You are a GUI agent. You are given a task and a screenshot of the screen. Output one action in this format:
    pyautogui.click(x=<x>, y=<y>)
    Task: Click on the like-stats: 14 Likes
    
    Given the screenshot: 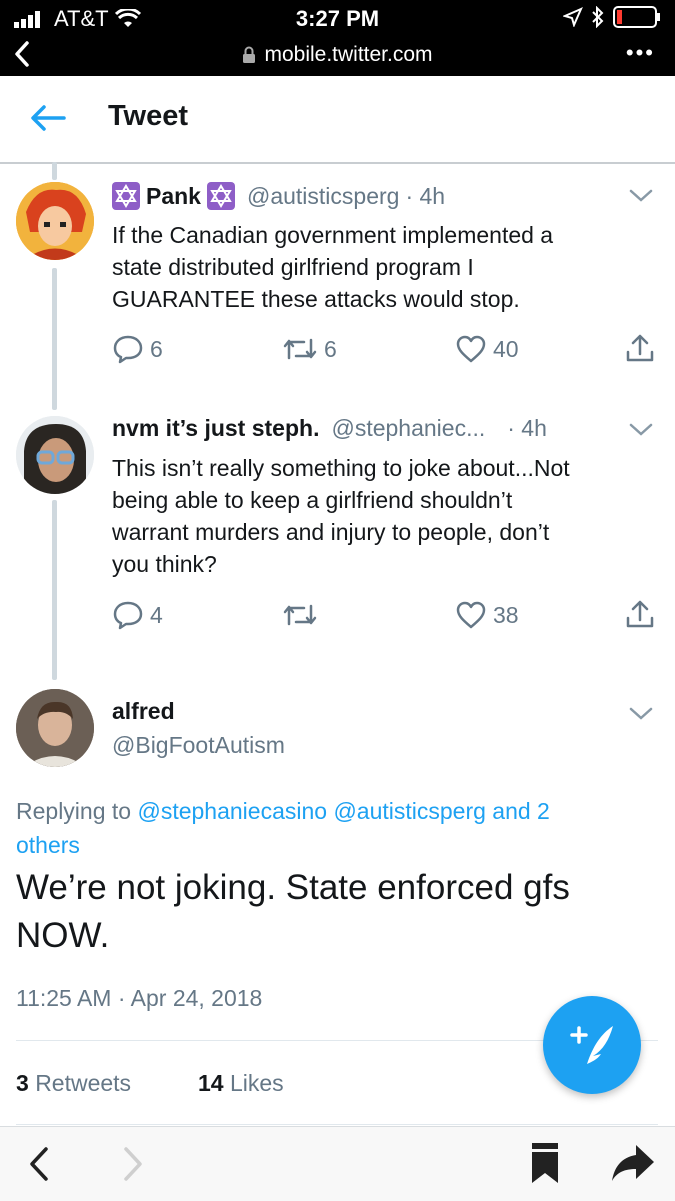 What is the action you would take?
    pyautogui.click(x=241, y=1083)
    